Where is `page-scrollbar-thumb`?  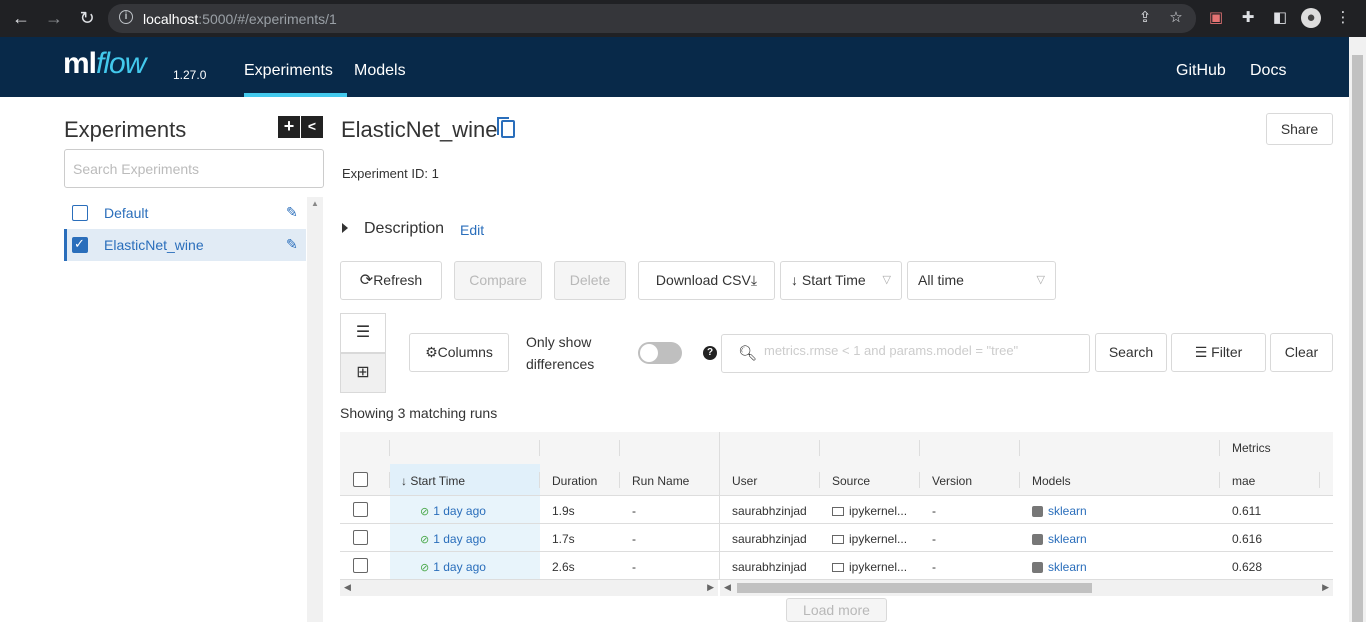
page-scrollbar-thumb is located at coordinates (1357, 338).